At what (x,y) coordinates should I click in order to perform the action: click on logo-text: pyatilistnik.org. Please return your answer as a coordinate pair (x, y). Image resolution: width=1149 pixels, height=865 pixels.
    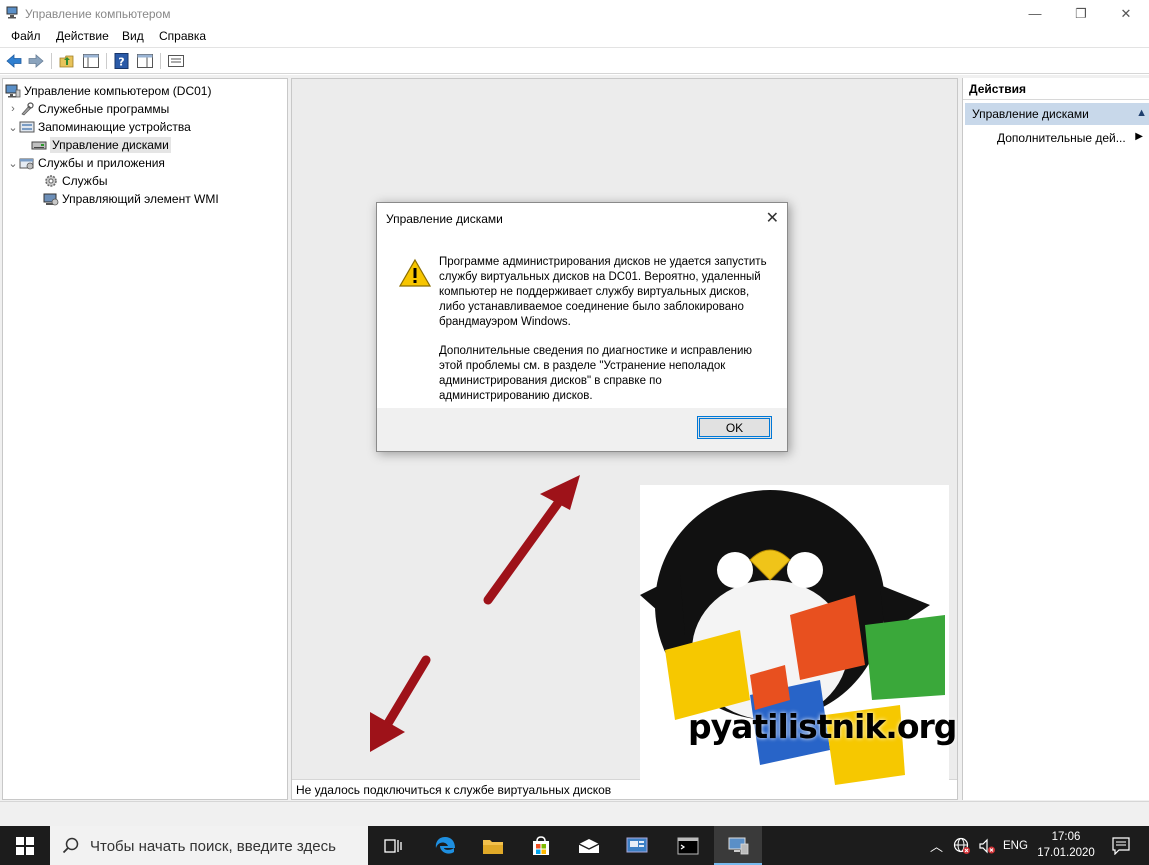
    Looking at the image, I should click on (822, 726).